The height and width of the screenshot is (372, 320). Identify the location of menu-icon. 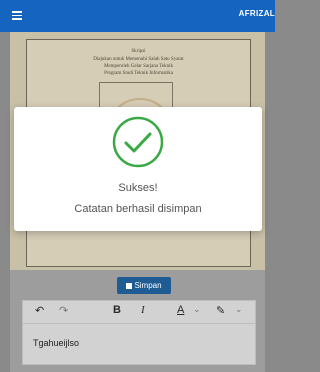
(17, 15).